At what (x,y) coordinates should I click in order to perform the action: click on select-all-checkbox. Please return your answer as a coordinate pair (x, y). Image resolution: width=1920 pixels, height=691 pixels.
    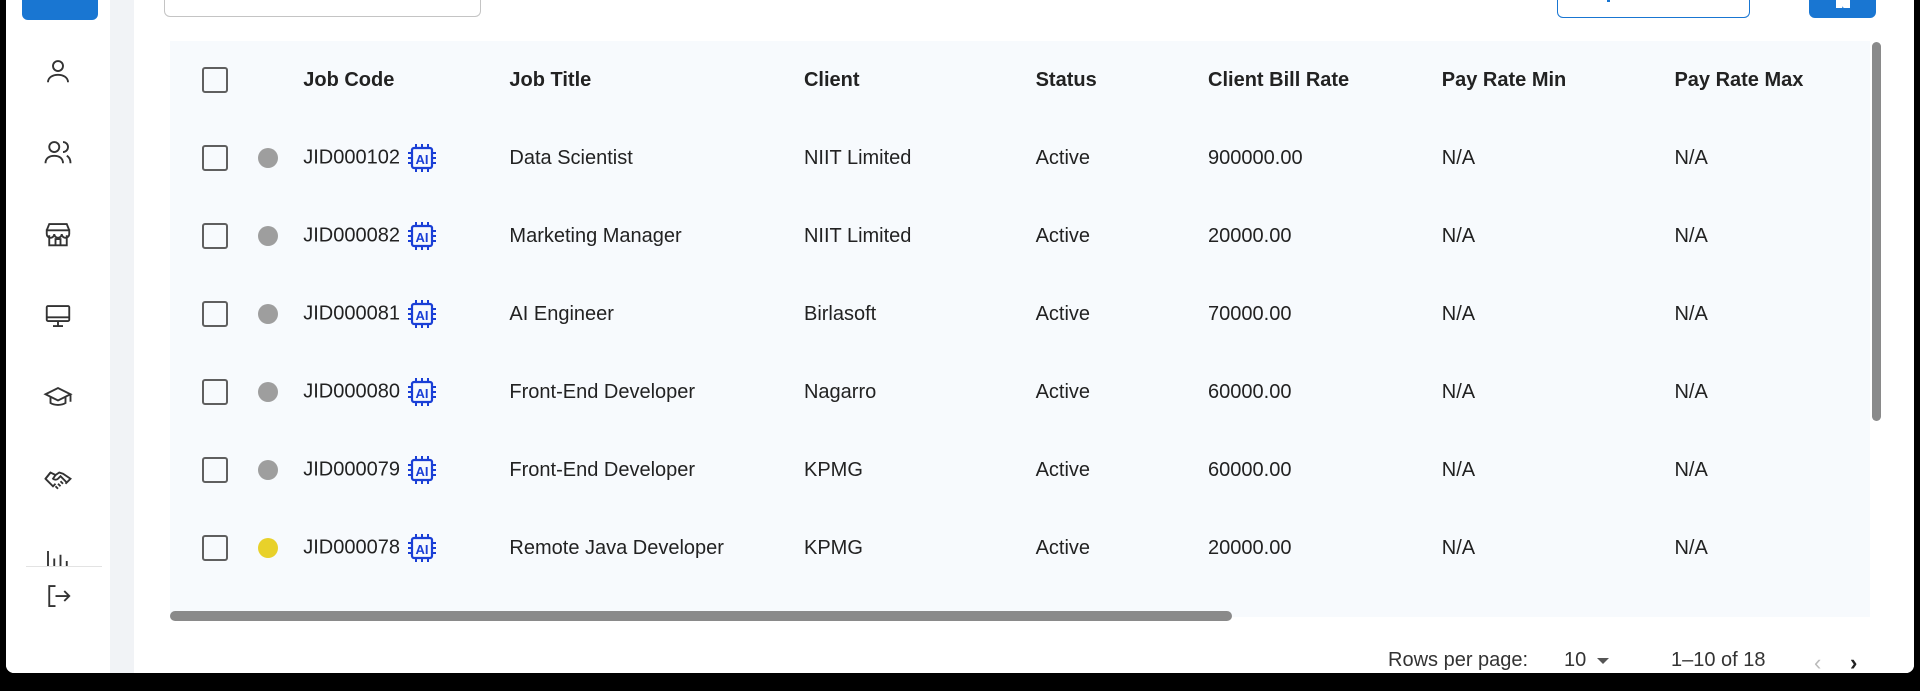
    Looking at the image, I should click on (215, 80).